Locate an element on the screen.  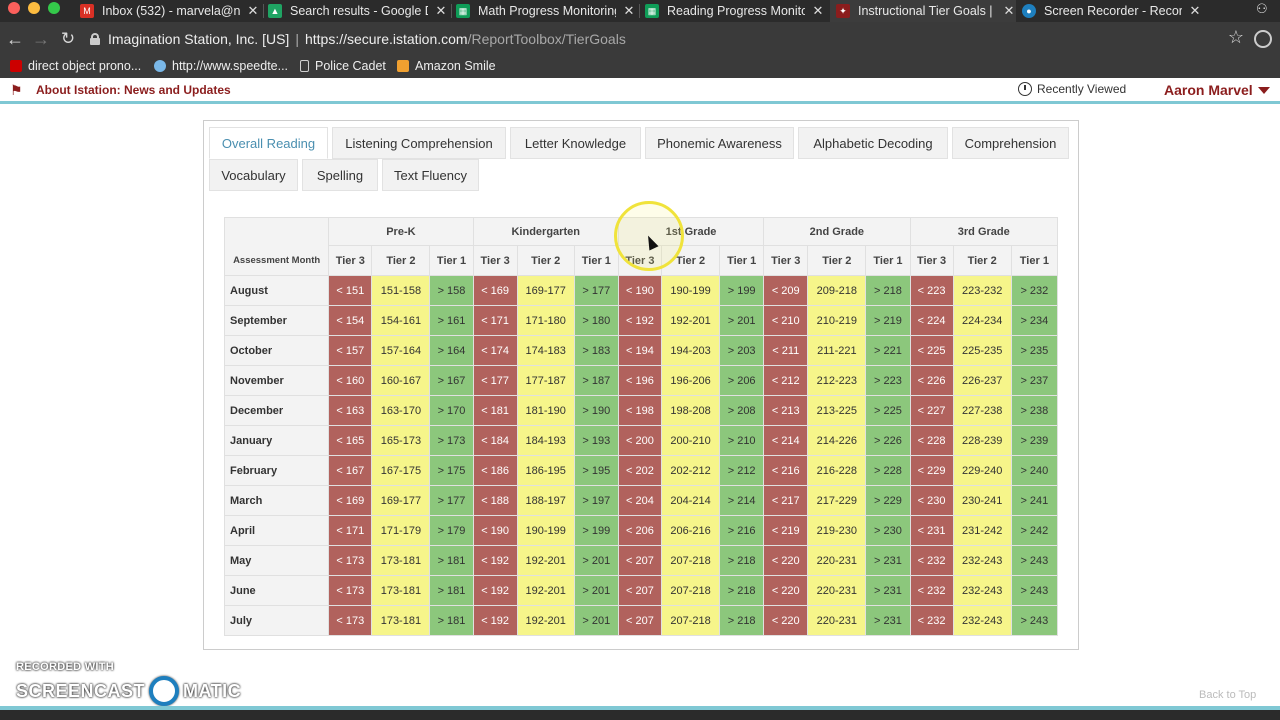
istation-logo-icon: ⚑ is located at coordinates (17, 90).